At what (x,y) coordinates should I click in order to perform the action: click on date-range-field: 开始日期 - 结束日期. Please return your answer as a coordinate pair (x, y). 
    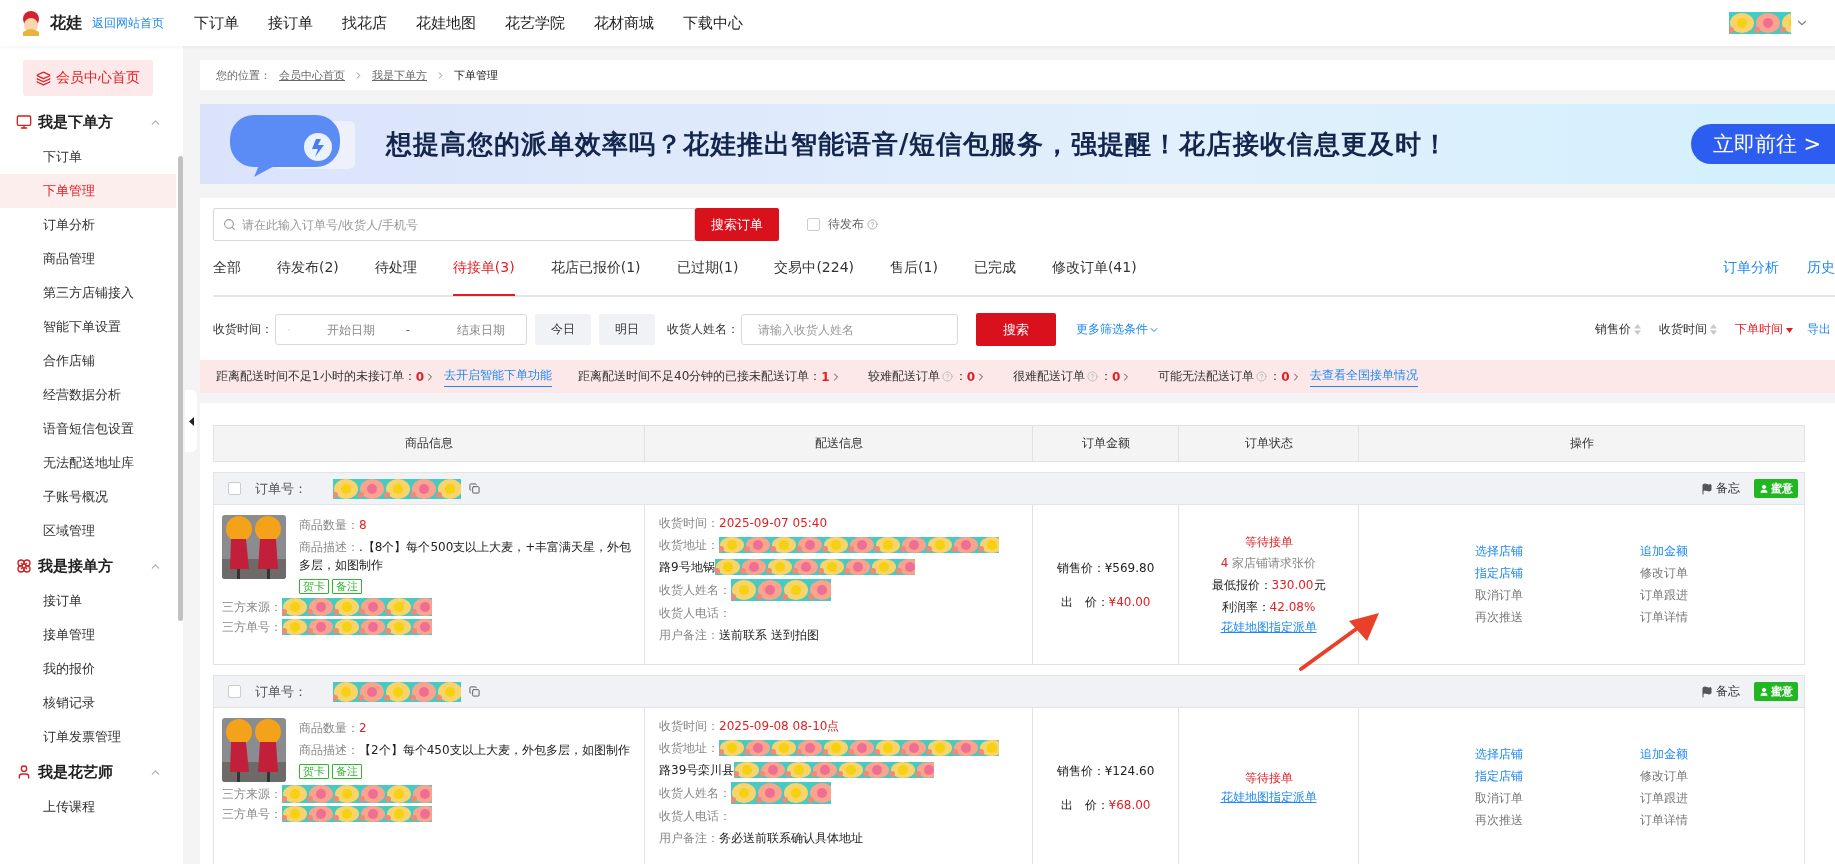
    Looking at the image, I should click on (401, 329).